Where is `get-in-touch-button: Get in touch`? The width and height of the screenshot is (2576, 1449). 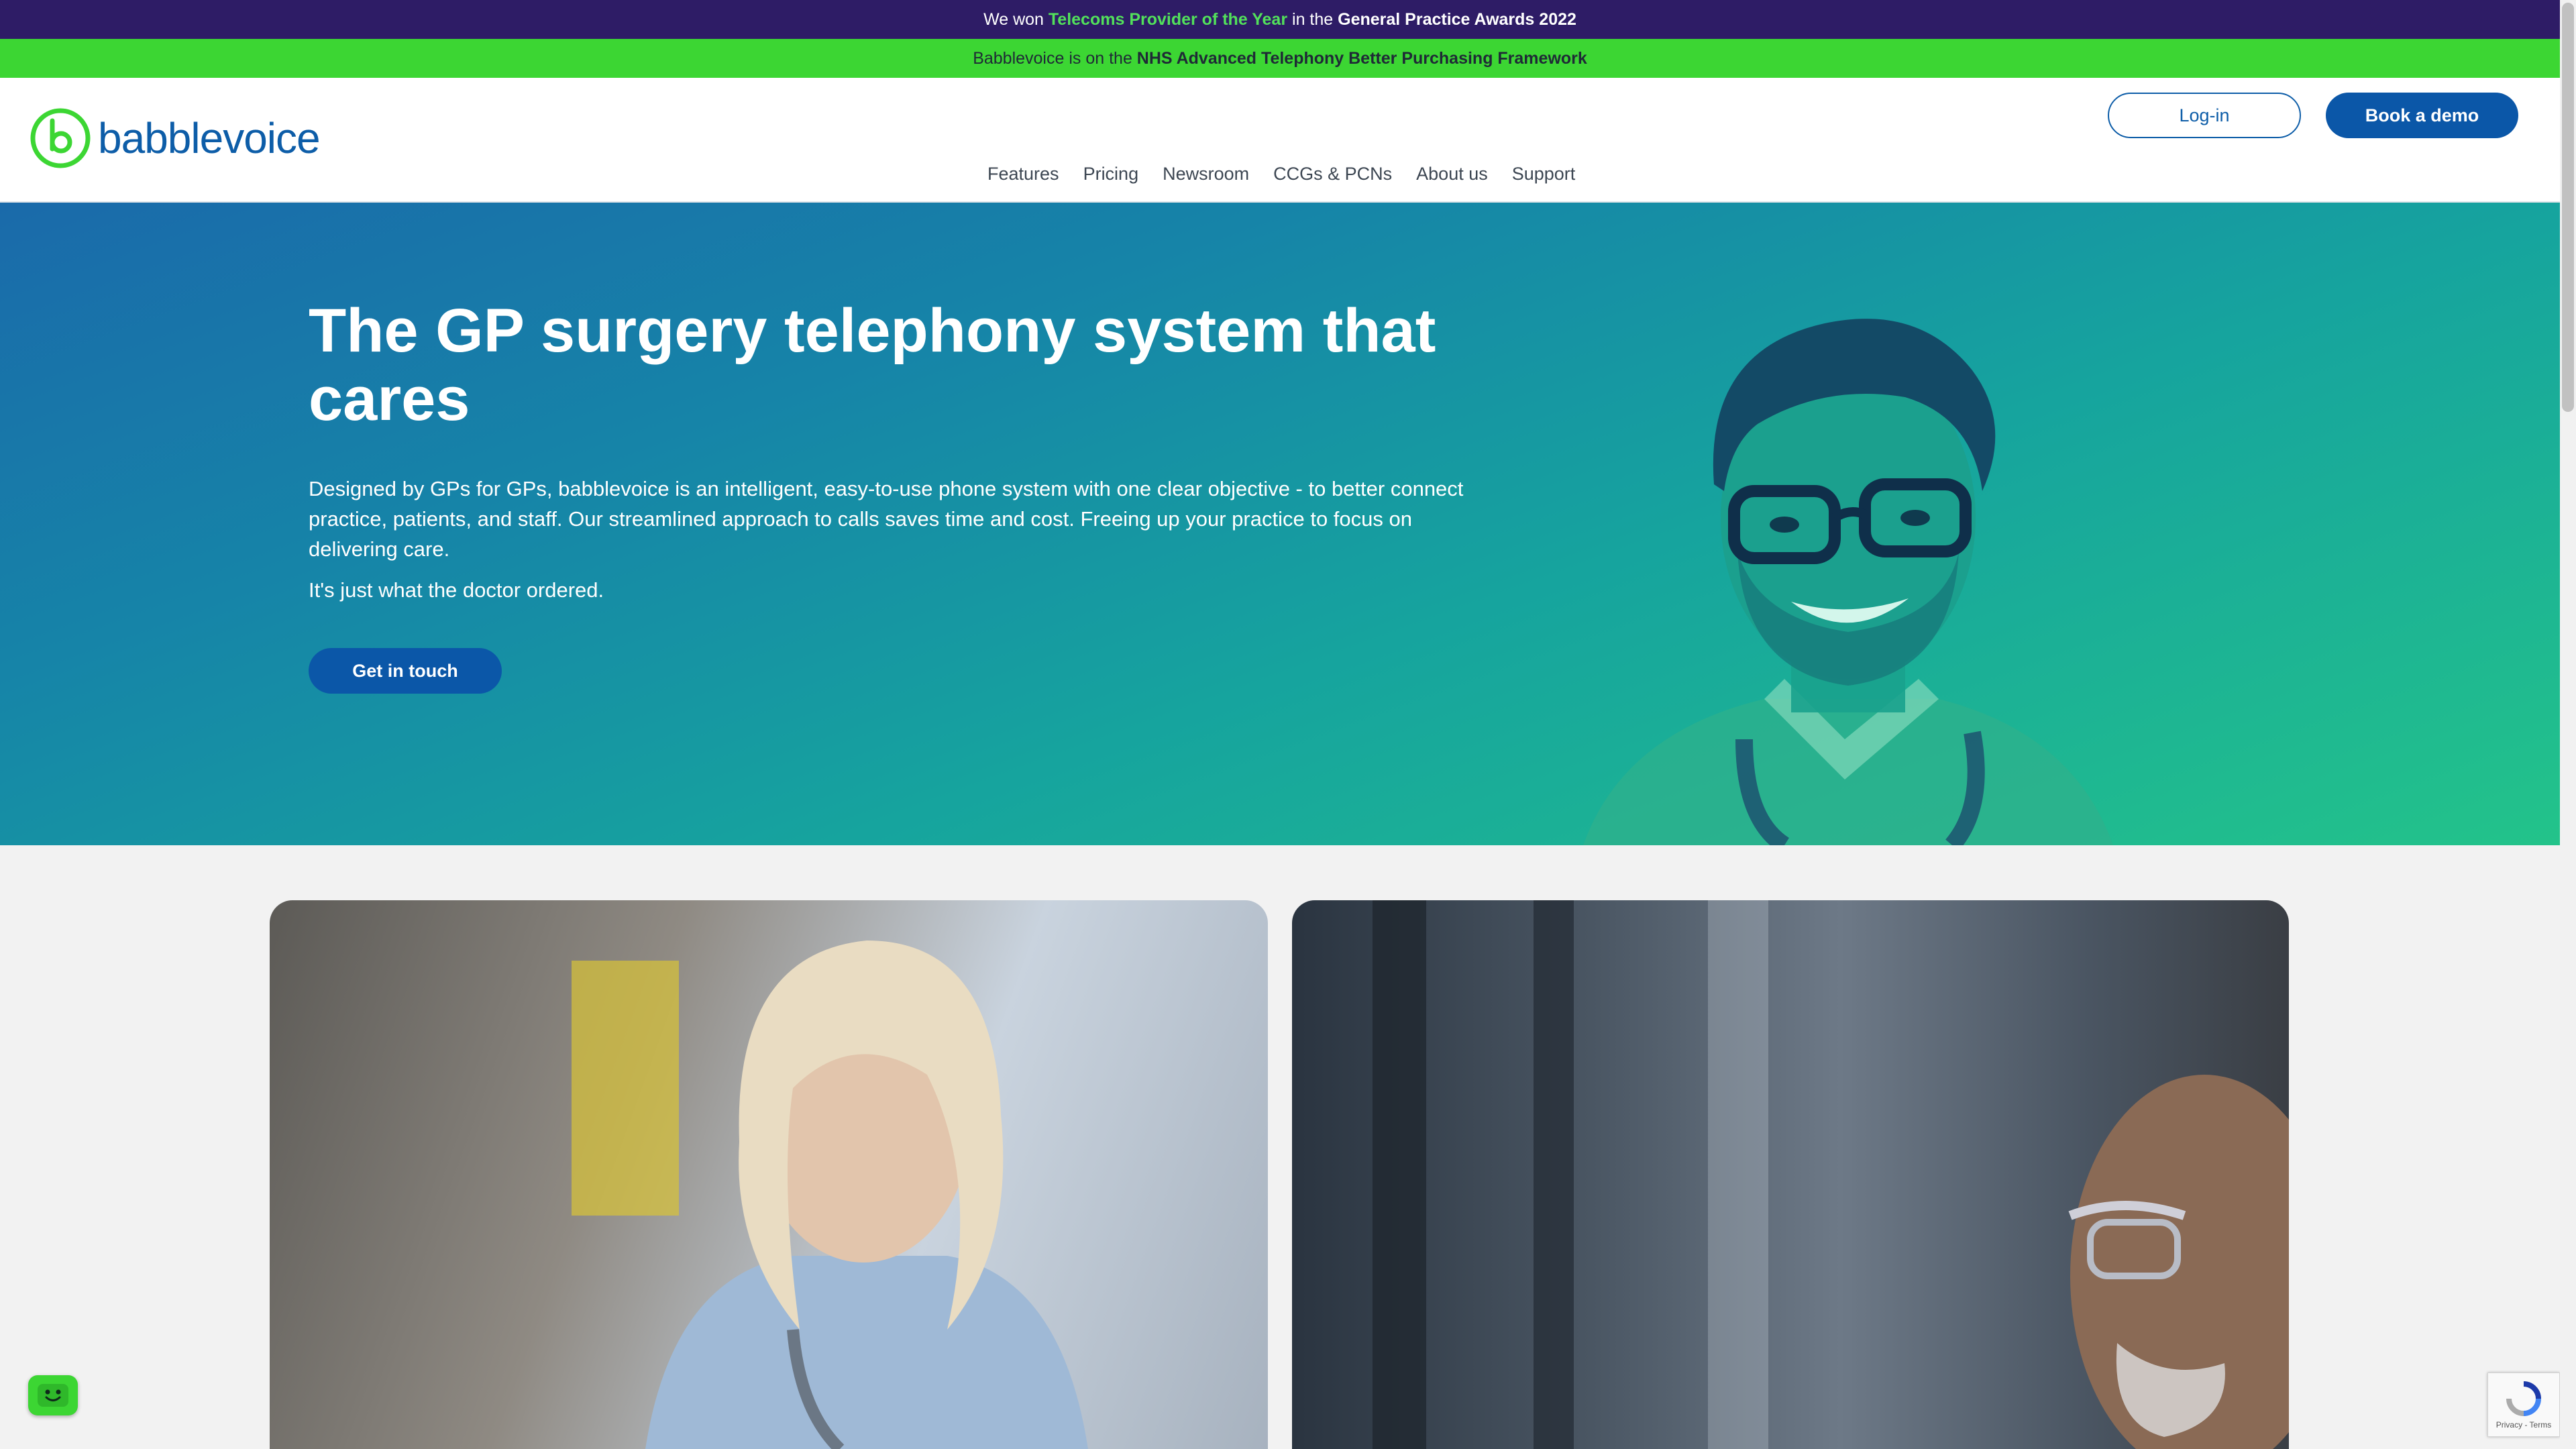
get-in-touch-button: Get in touch is located at coordinates (405, 671).